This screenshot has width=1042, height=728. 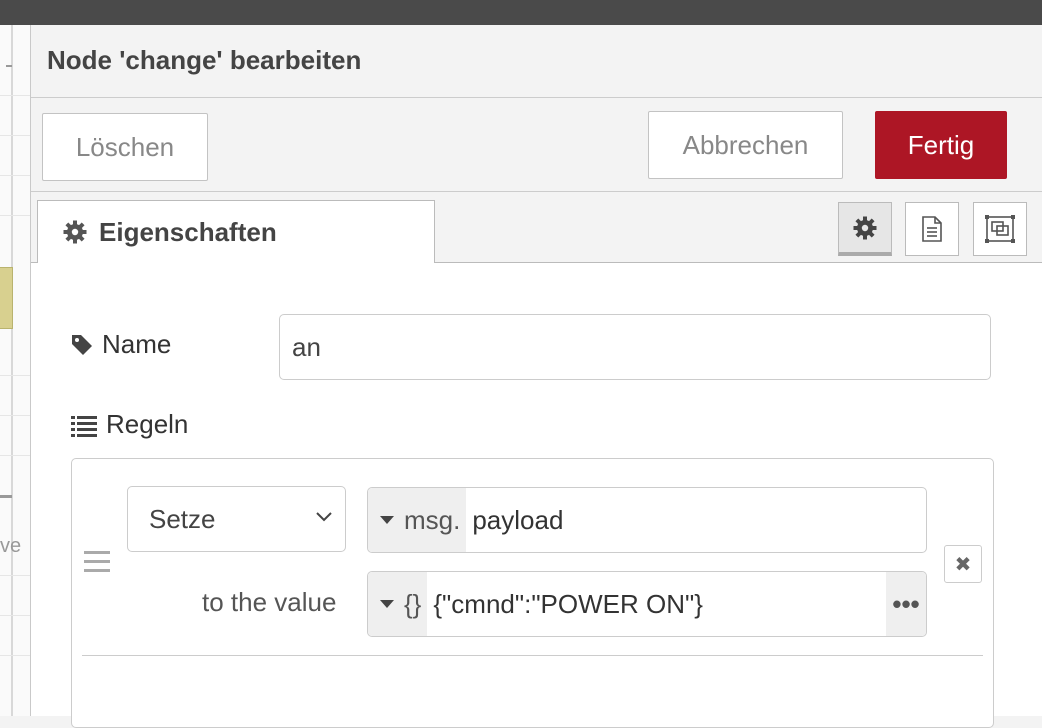 What do you see at coordinates (236, 519) in the screenshot?
I see `rule-action-select: Setze` at bounding box center [236, 519].